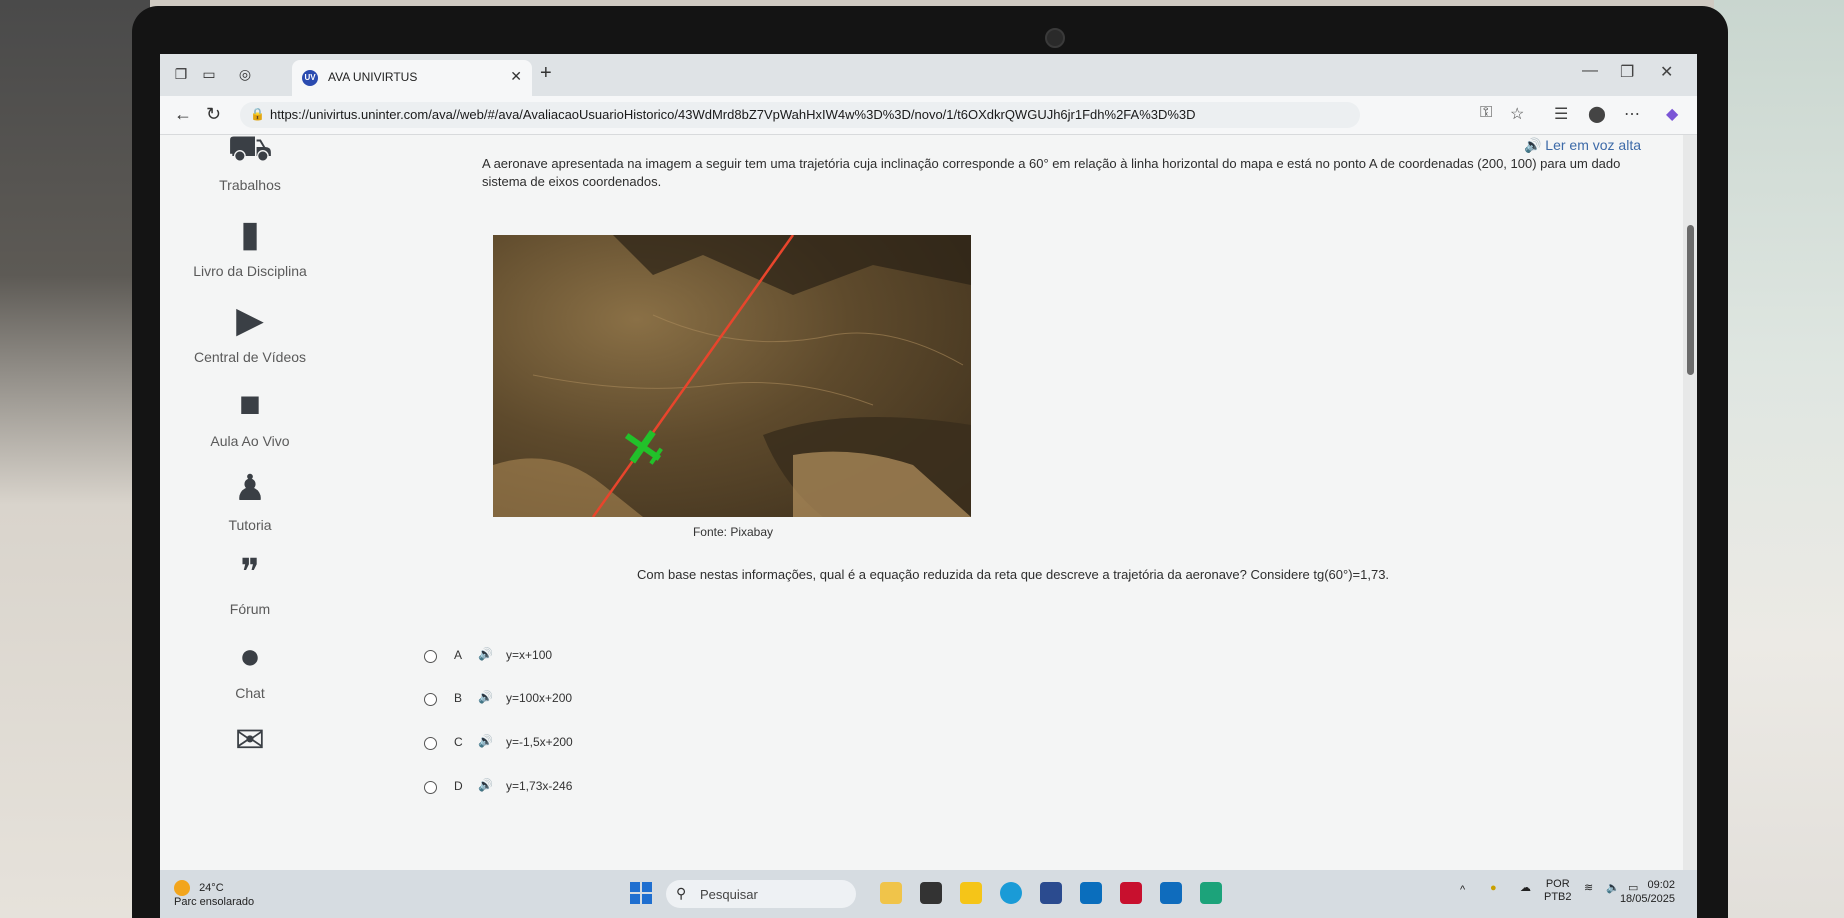 The height and width of the screenshot is (918, 1844). I want to click on read-aloud-label: Ler em voz alta, so click(1593, 145).